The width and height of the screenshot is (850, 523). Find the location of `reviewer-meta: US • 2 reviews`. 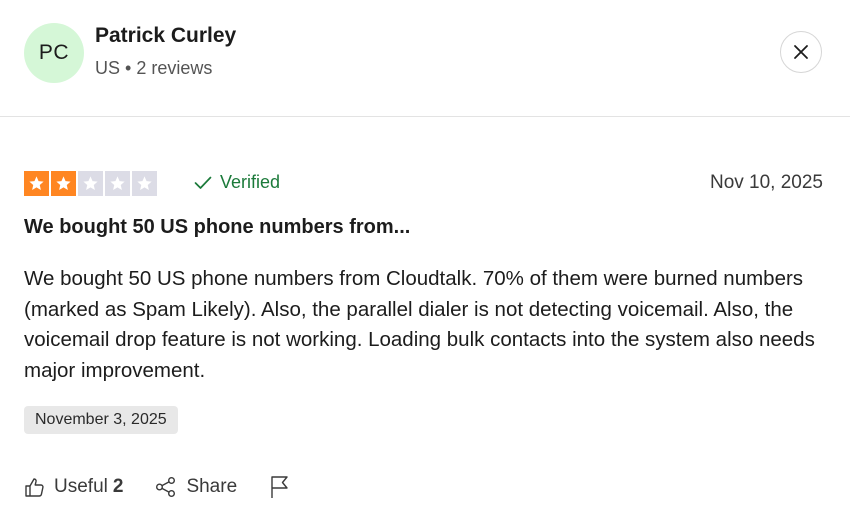

reviewer-meta: US • 2 reviews is located at coordinates (153, 68).